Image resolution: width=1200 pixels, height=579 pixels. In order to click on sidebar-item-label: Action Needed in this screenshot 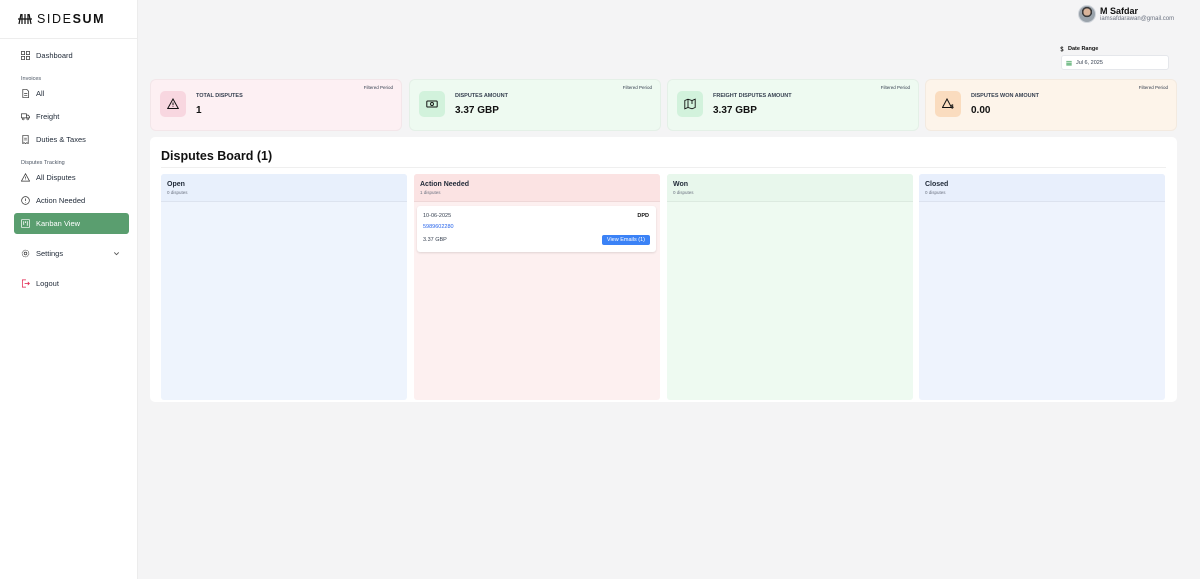, I will do `click(61, 200)`.